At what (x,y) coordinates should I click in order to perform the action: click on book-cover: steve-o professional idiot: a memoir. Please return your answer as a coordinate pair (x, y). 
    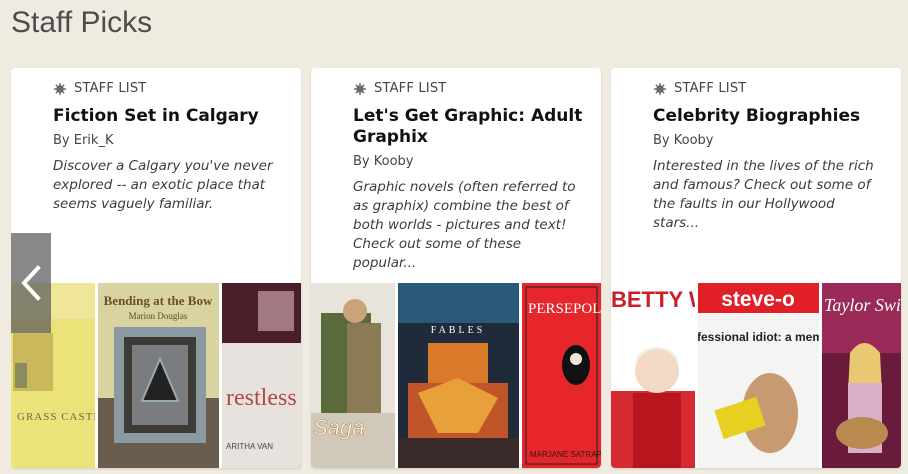
    Looking at the image, I should click on (758, 375).